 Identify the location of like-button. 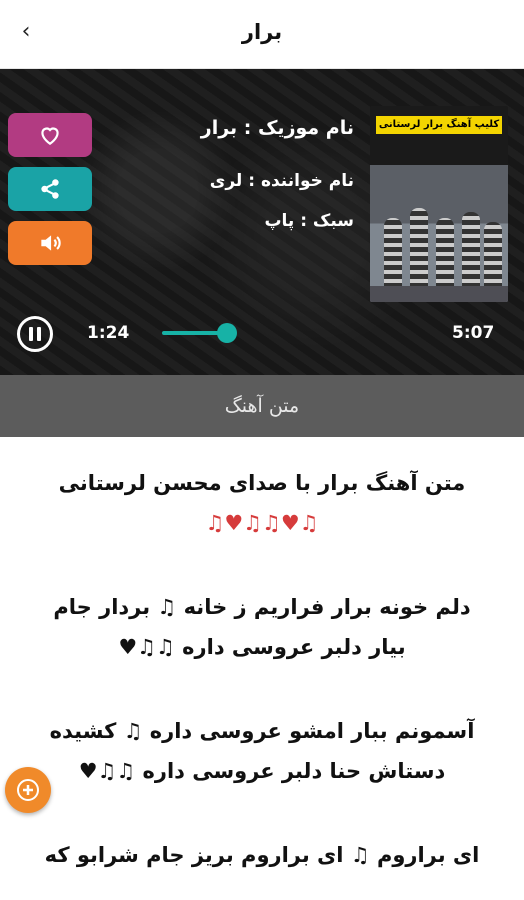
(50, 135).